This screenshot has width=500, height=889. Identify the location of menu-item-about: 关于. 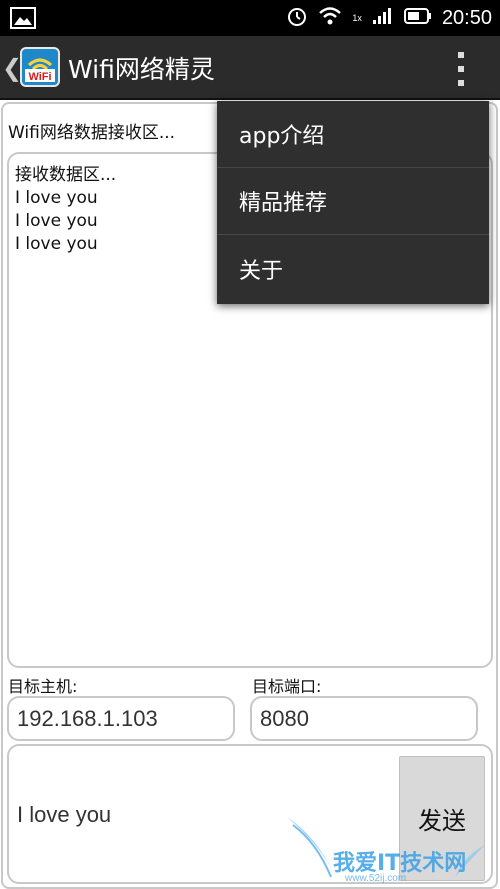
(353, 268).